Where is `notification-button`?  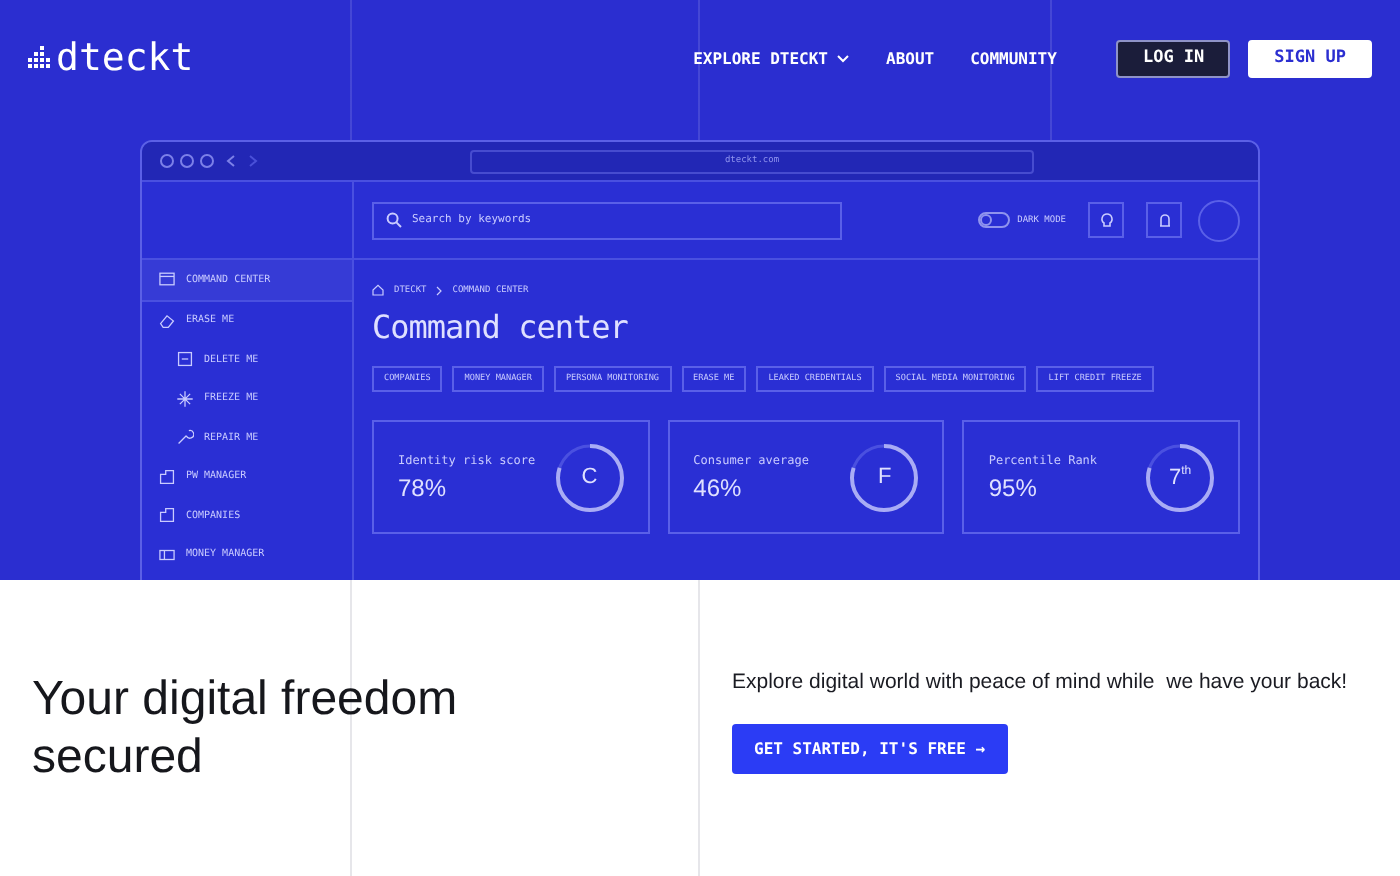
notification-button is located at coordinates (1164, 220).